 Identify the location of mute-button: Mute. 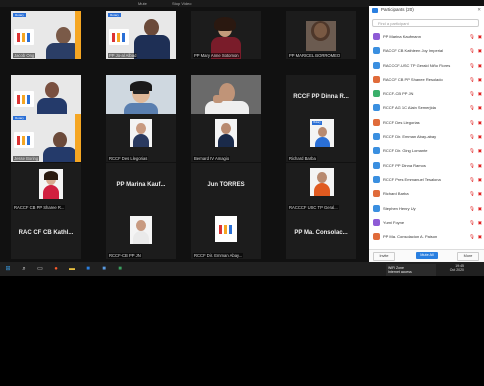
(142, 3).